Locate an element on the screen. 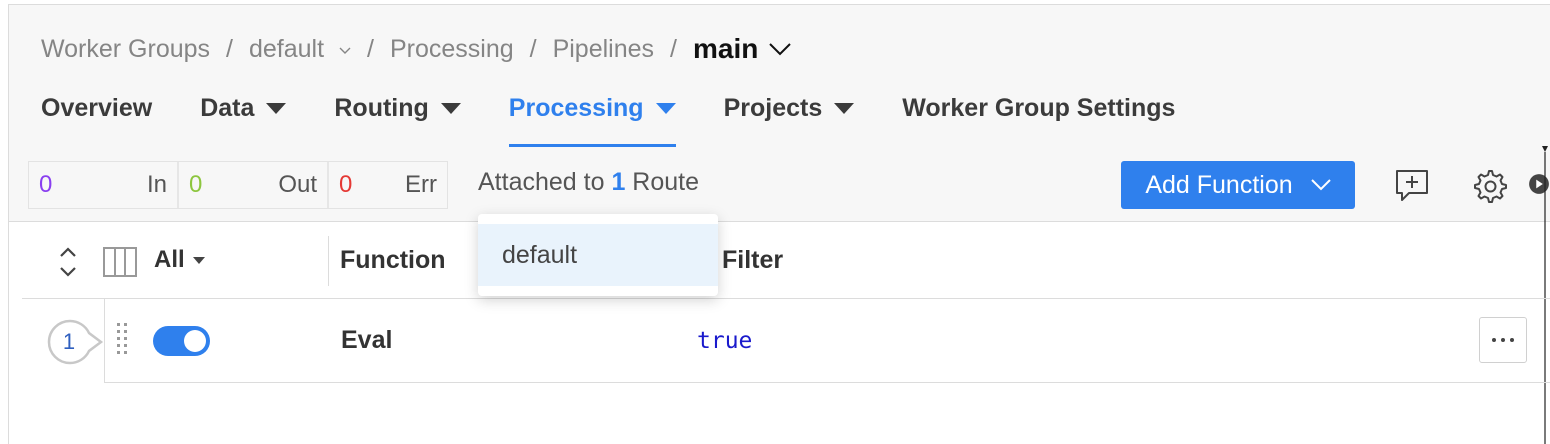 This screenshot has width=1550, height=444. breadcrumb-default-label: default is located at coordinates (286, 48).